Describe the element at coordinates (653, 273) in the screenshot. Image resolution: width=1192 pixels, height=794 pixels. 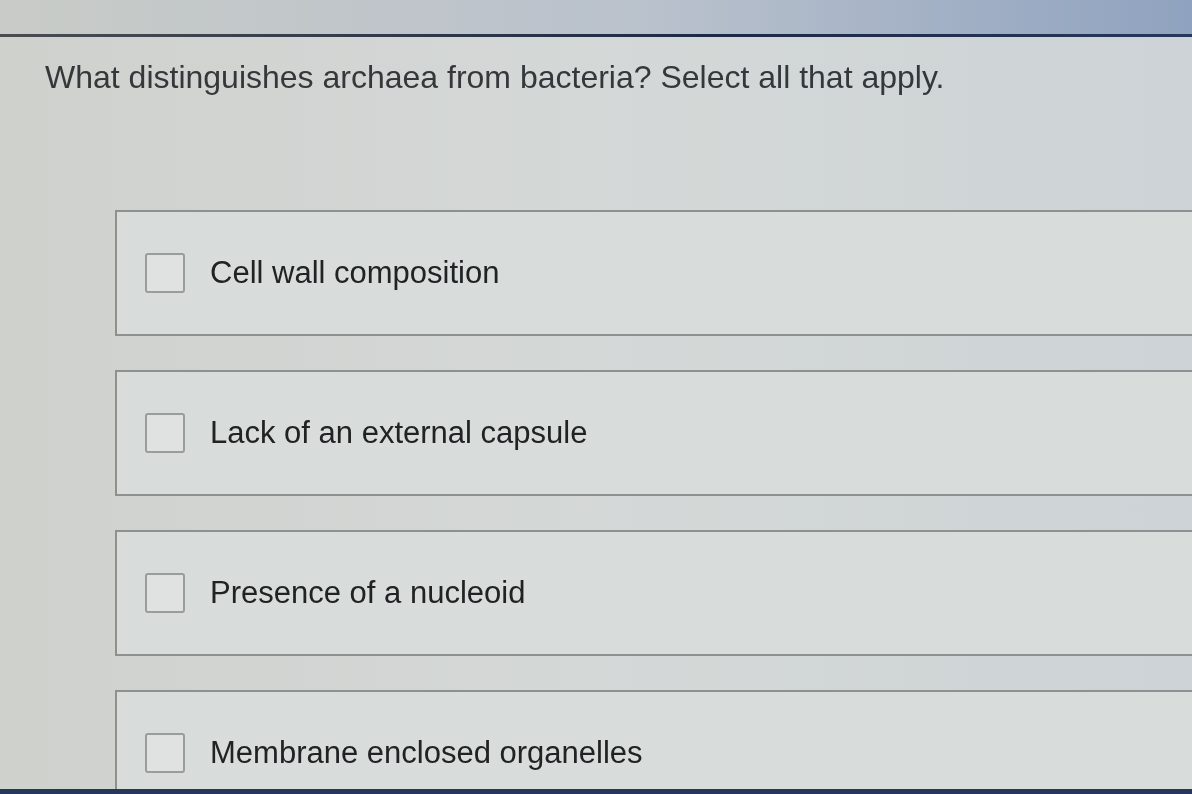
I see `option-card: Cell wall composition` at that location.